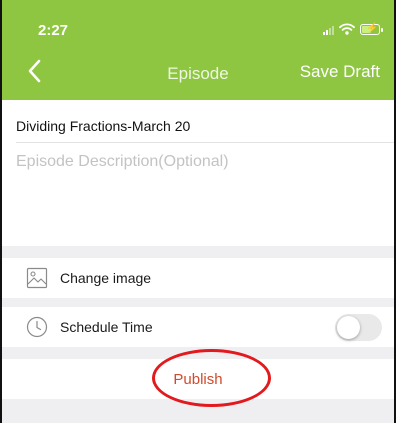  Describe the element at coordinates (340, 72) in the screenshot. I see `save-draft-button: Save Draft` at that location.